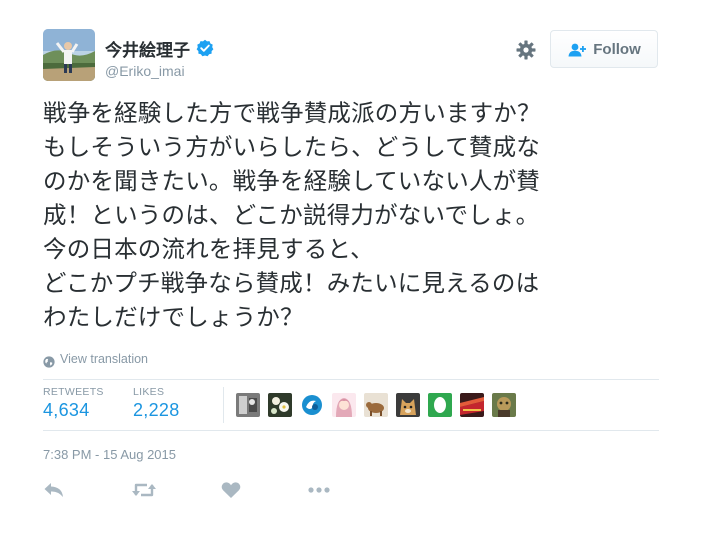  I want to click on author-name-row: 今井絵理子, so click(159, 48).